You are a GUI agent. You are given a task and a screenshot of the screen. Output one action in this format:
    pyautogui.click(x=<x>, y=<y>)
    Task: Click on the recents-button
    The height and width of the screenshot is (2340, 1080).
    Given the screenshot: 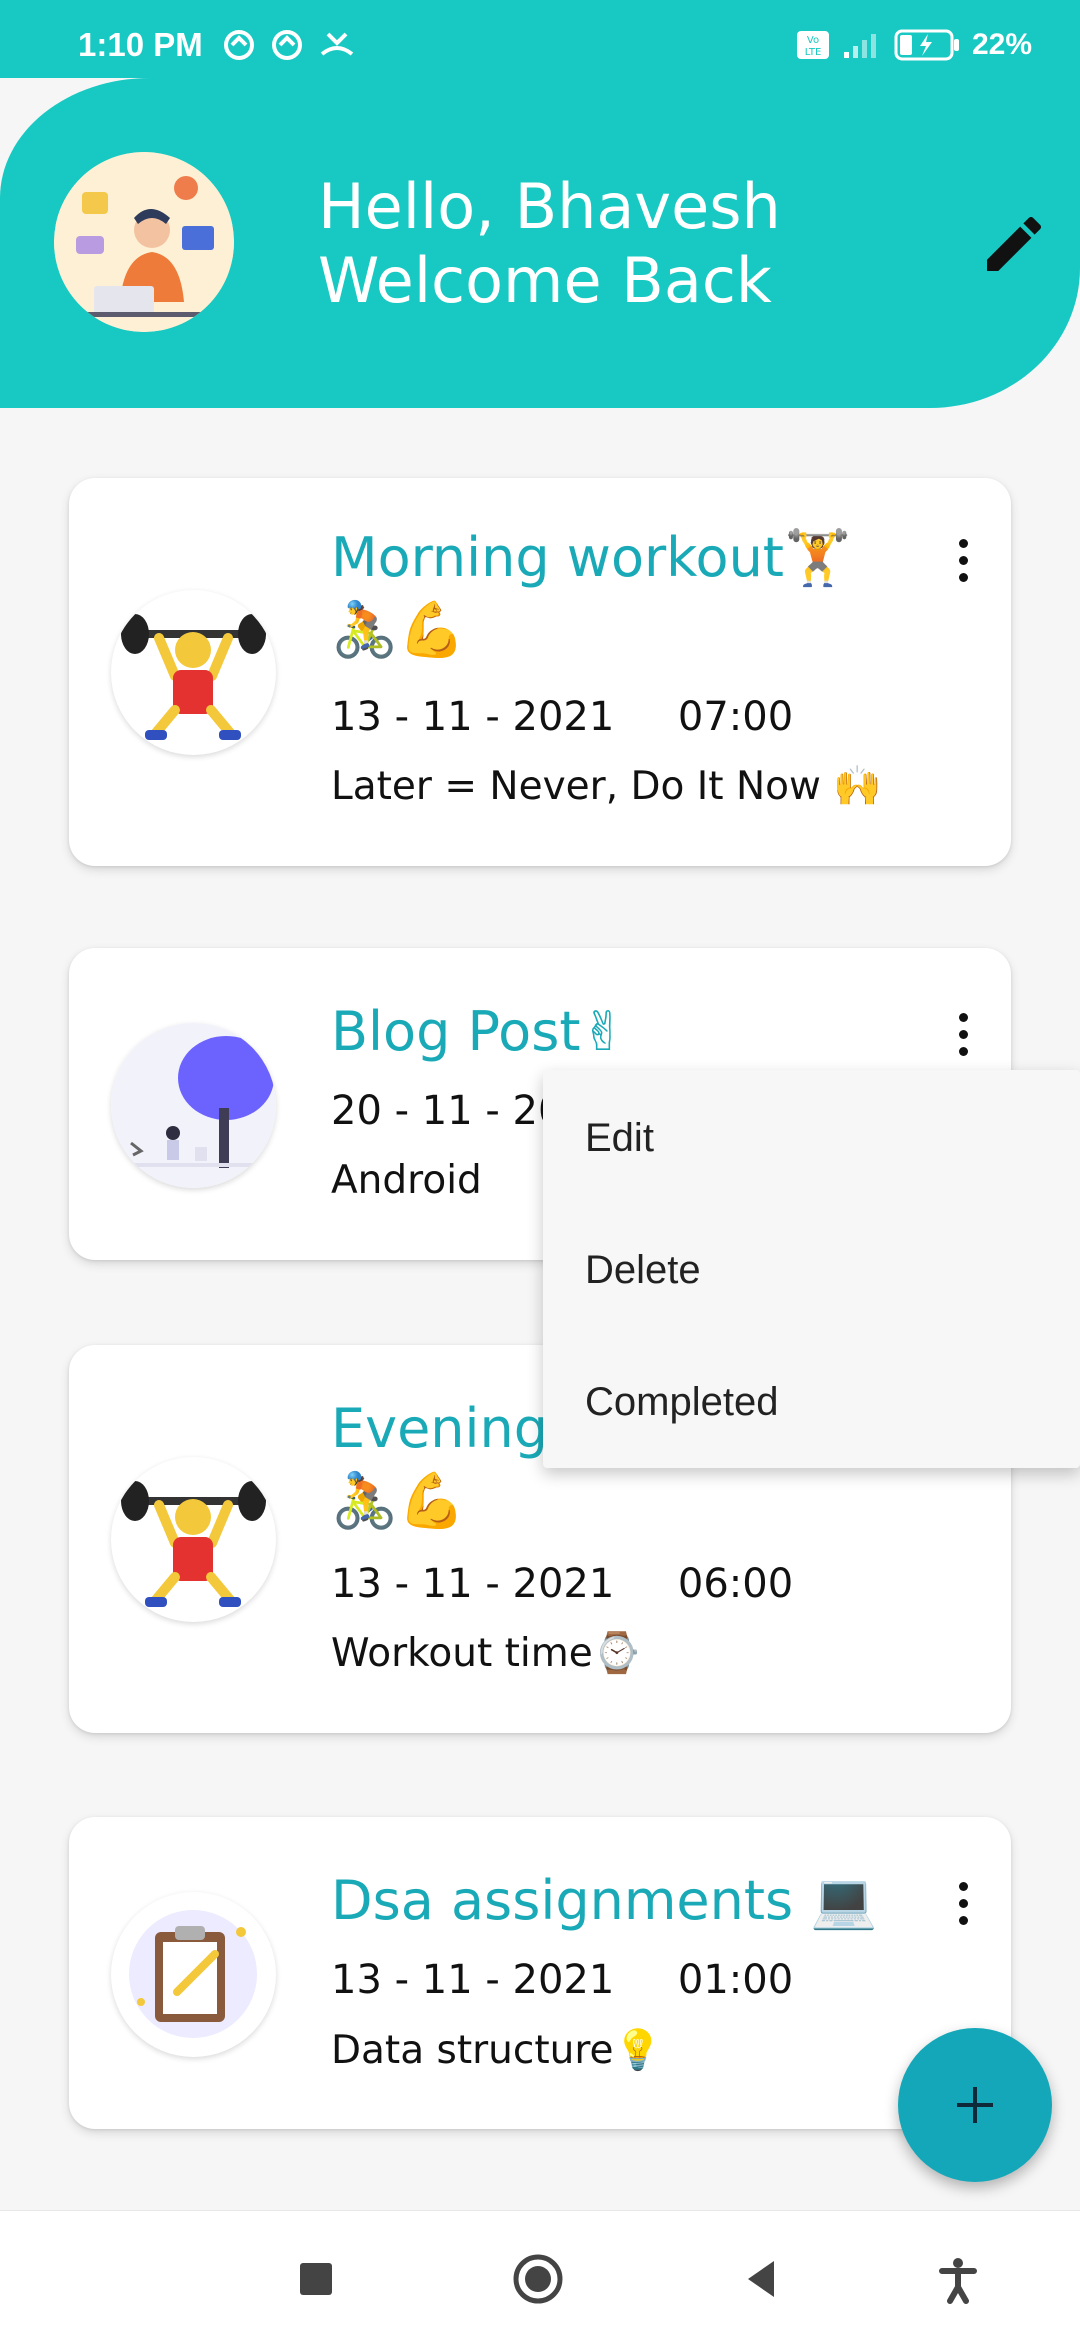 What is the action you would take?
    pyautogui.click(x=316, y=2279)
    